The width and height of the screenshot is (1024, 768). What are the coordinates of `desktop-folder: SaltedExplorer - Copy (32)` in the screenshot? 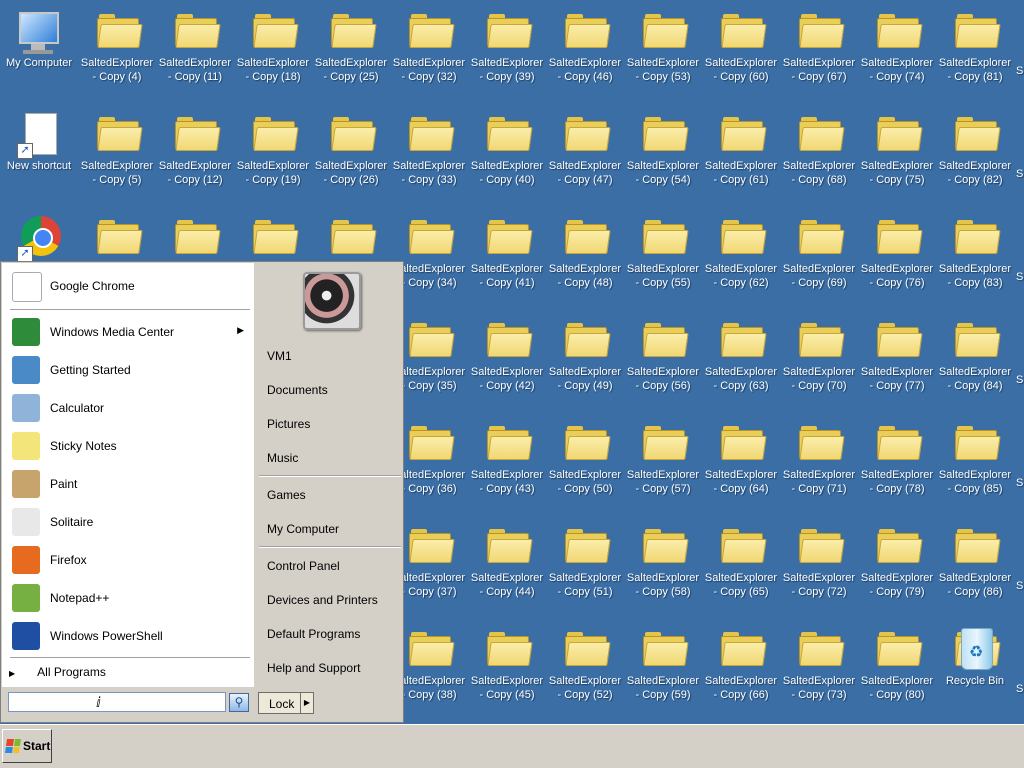 It's located at (429, 42).